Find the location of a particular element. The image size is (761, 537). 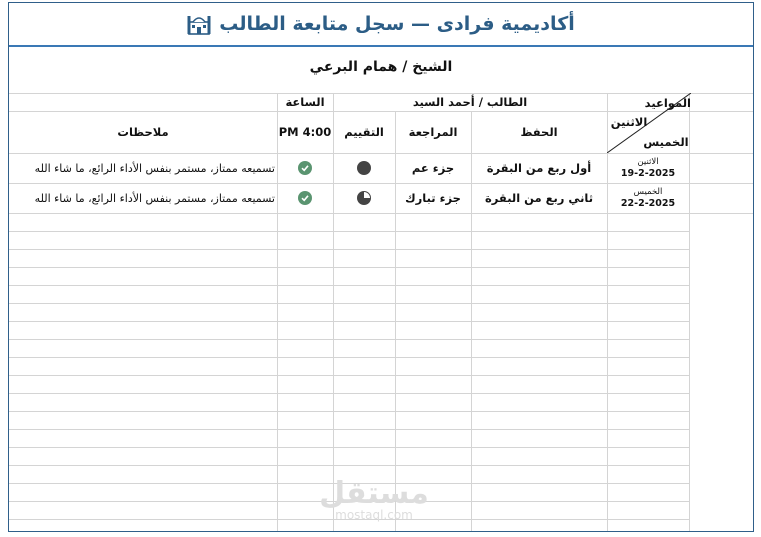

watermark-arabic: مستقل is located at coordinates (374, 493).